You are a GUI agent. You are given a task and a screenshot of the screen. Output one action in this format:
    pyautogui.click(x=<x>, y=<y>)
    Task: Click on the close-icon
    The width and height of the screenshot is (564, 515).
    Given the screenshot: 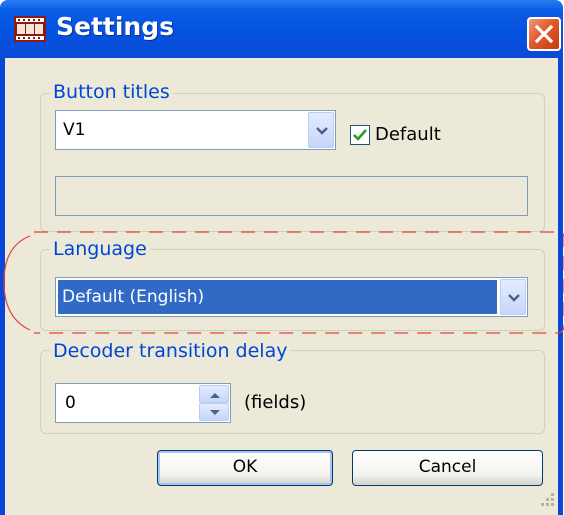 What is the action you would take?
    pyautogui.click(x=544, y=34)
    